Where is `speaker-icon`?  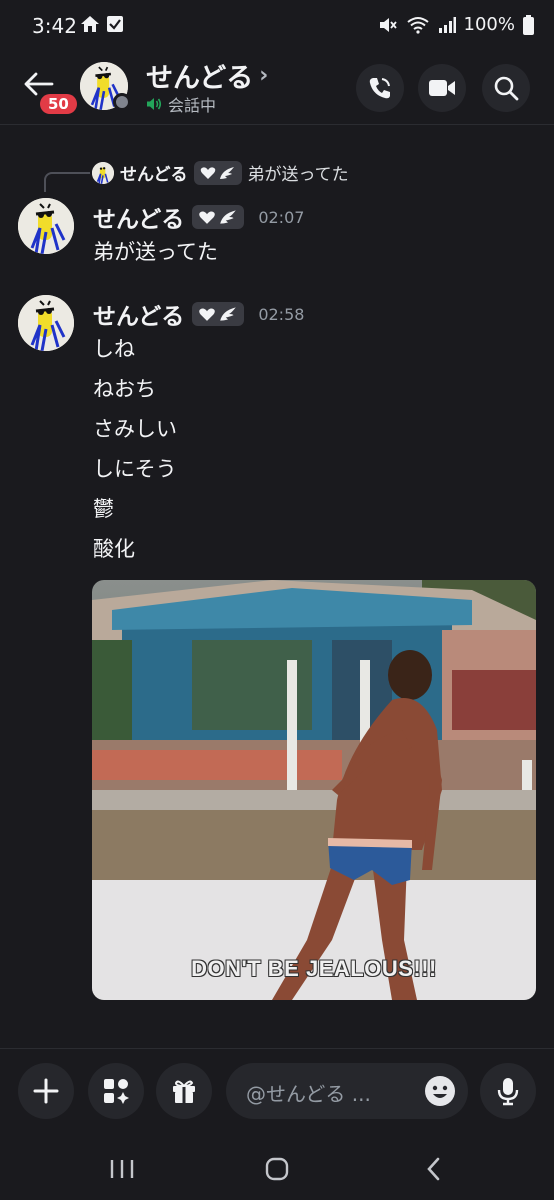 speaker-icon is located at coordinates (154, 104).